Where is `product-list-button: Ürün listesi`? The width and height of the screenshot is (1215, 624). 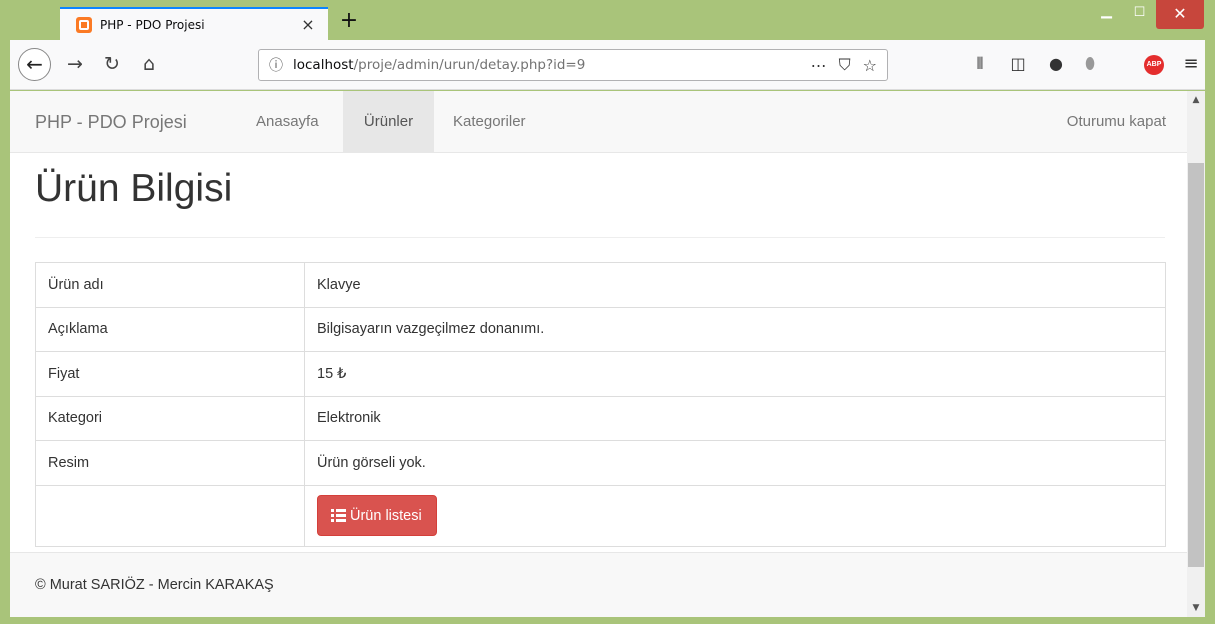 product-list-button: Ürün listesi is located at coordinates (377, 515).